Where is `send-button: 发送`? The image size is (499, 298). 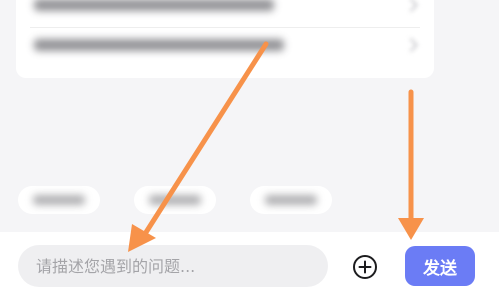 send-button: 发送 is located at coordinates (440, 266).